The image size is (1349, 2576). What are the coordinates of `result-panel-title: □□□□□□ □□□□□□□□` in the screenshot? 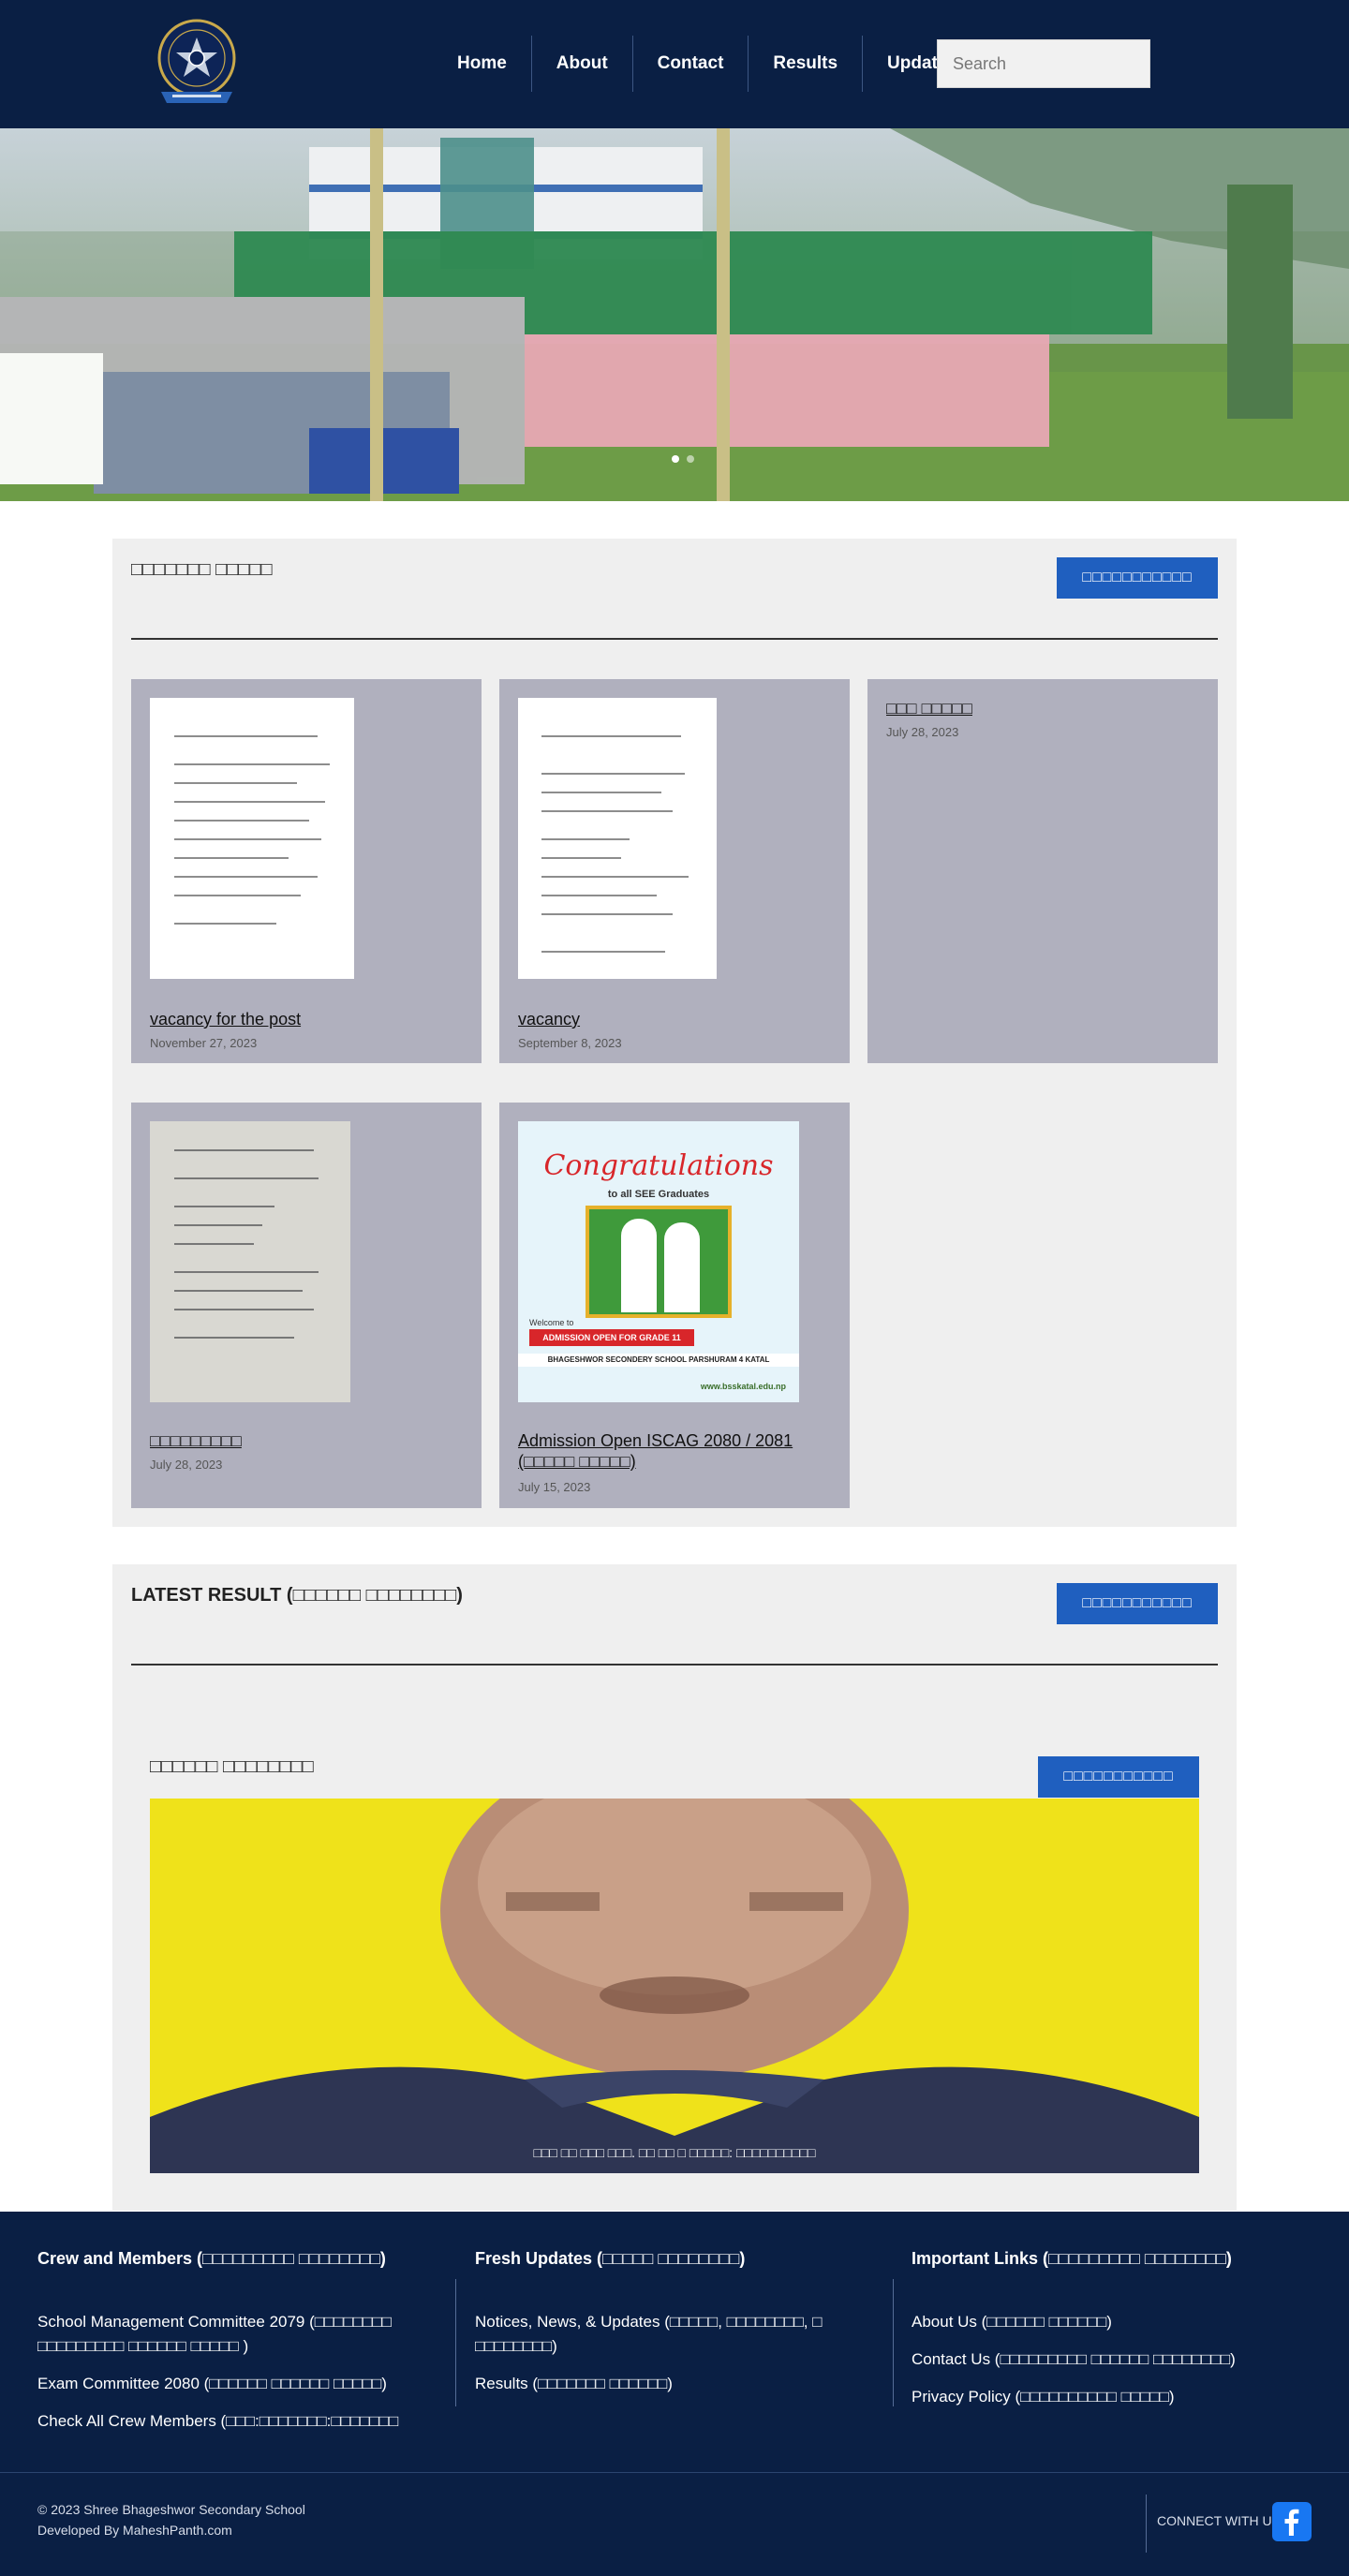 It's located at (232, 1767).